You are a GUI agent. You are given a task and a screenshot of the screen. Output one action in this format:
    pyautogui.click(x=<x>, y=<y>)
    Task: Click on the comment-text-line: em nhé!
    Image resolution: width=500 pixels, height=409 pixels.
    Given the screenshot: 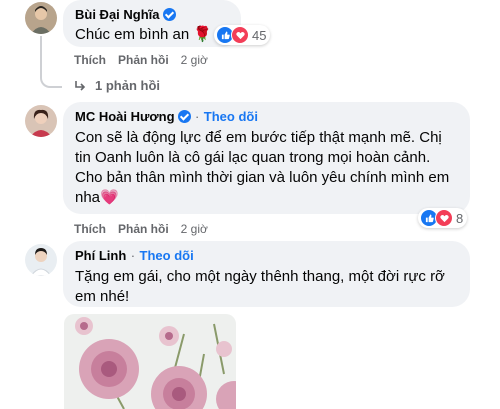 What is the action you would take?
    pyautogui.click(x=102, y=296)
    